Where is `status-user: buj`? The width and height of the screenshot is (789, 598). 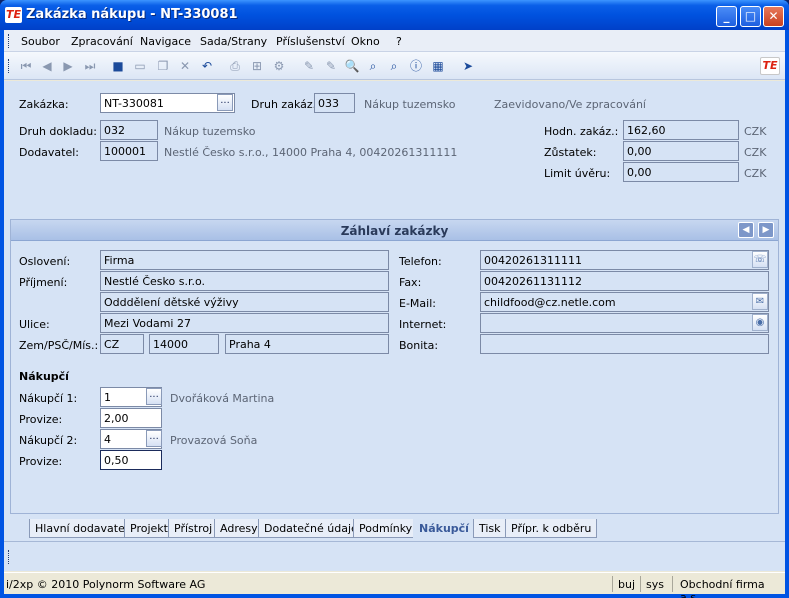 status-user: buj is located at coordinates (627, 584).